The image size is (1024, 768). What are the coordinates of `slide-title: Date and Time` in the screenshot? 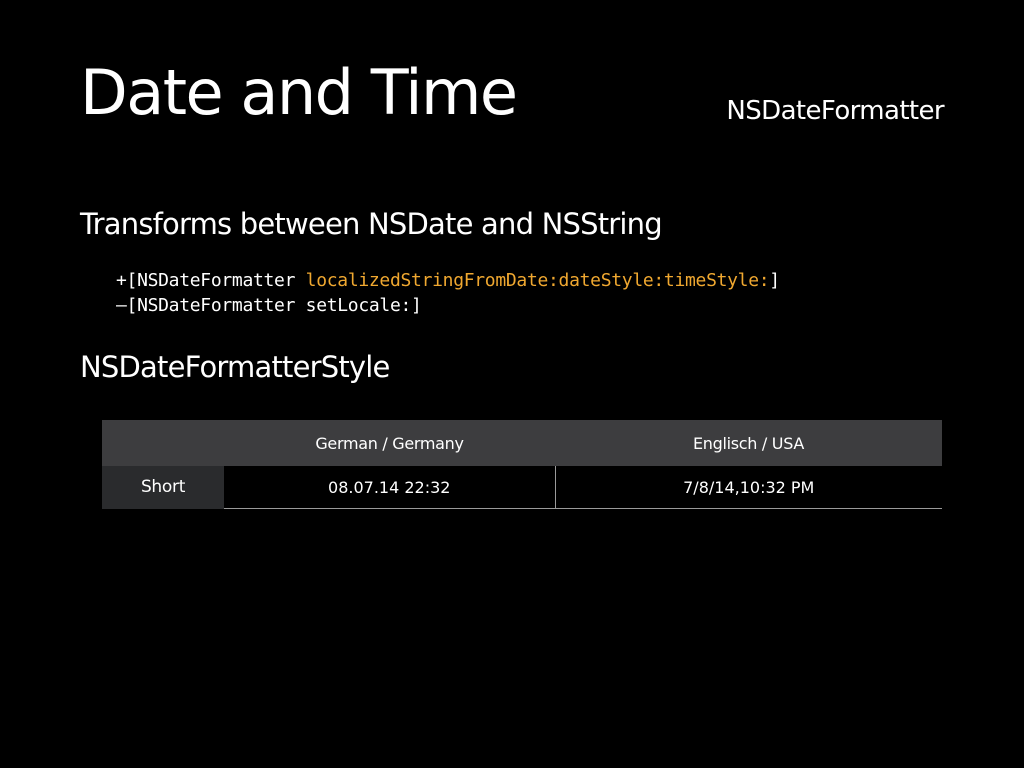 It's located at (299, 92).